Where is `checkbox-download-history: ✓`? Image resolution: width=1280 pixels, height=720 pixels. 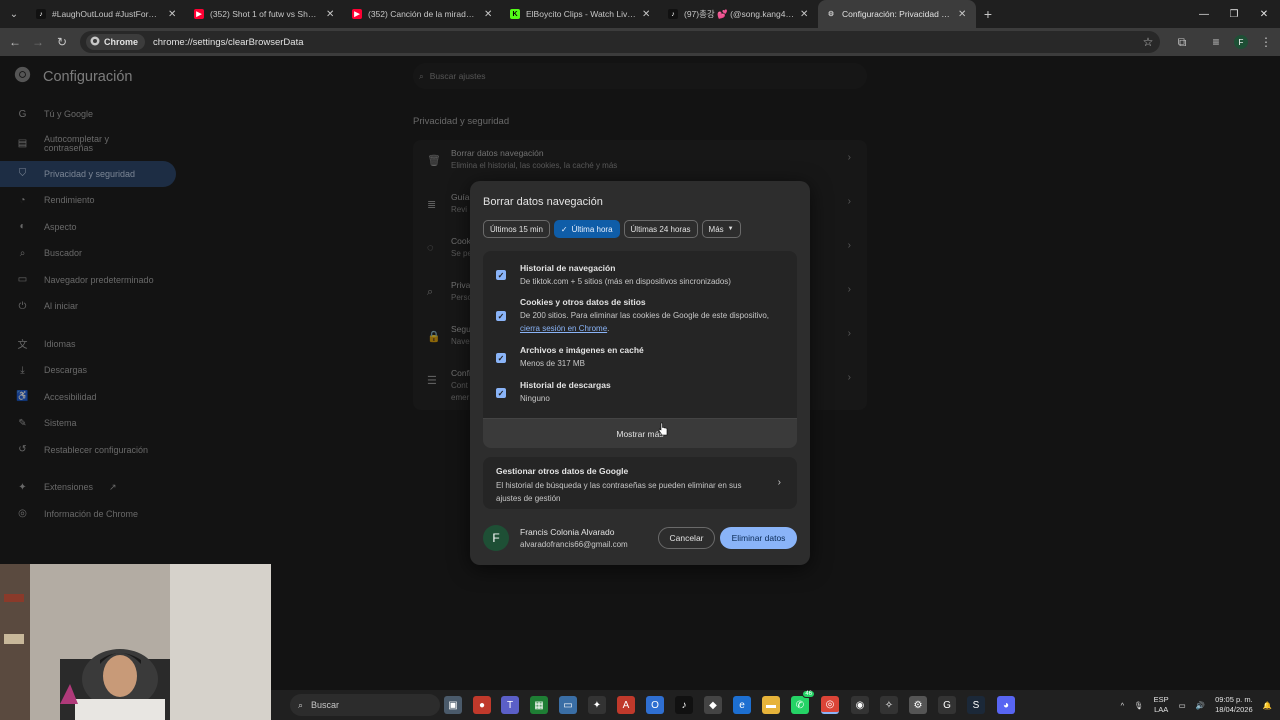 checkbox-download-history: ✓ is located at coordinates (501, 393).